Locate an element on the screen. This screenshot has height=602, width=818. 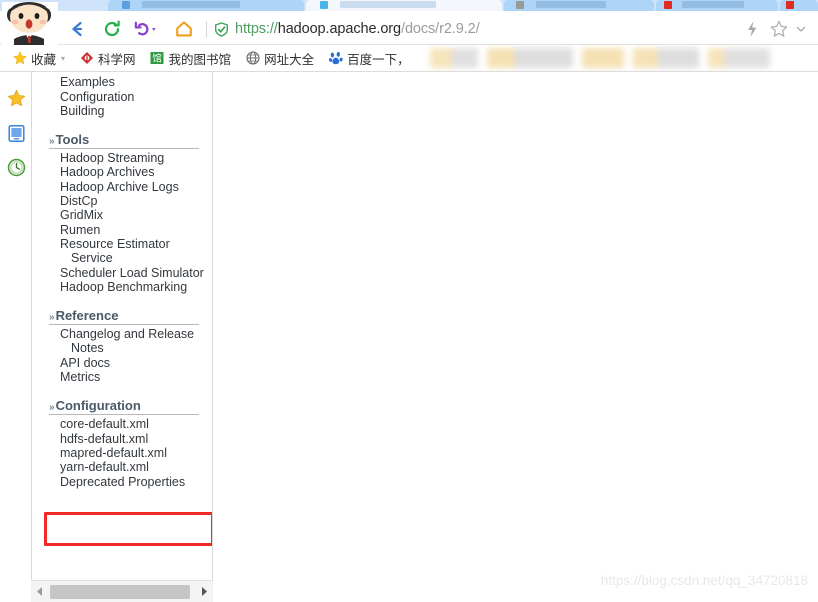
sidebar-link: API docs is located at coordinates (122, 363).